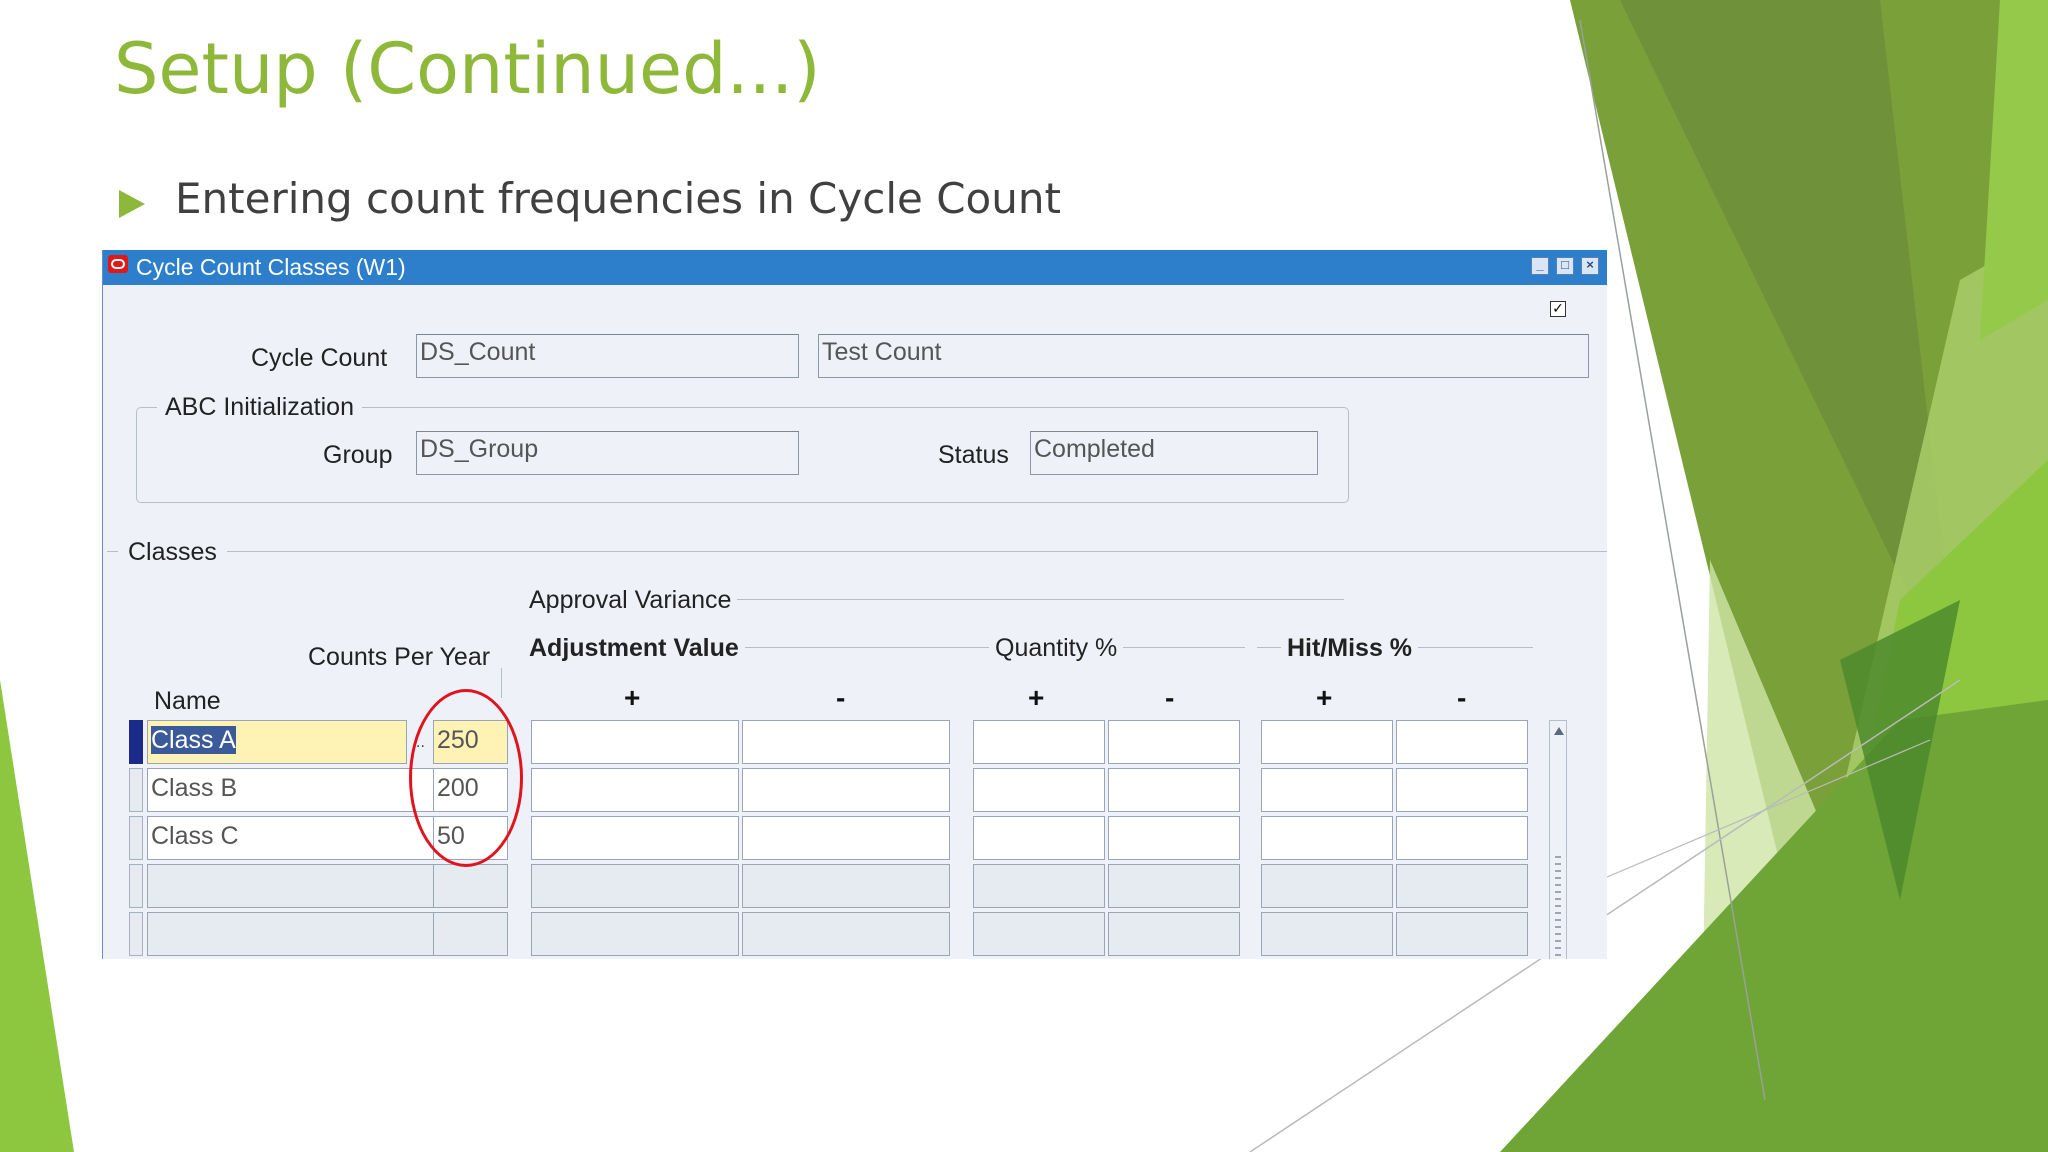  I want to click on row-indicator-current, so click(136, 742).